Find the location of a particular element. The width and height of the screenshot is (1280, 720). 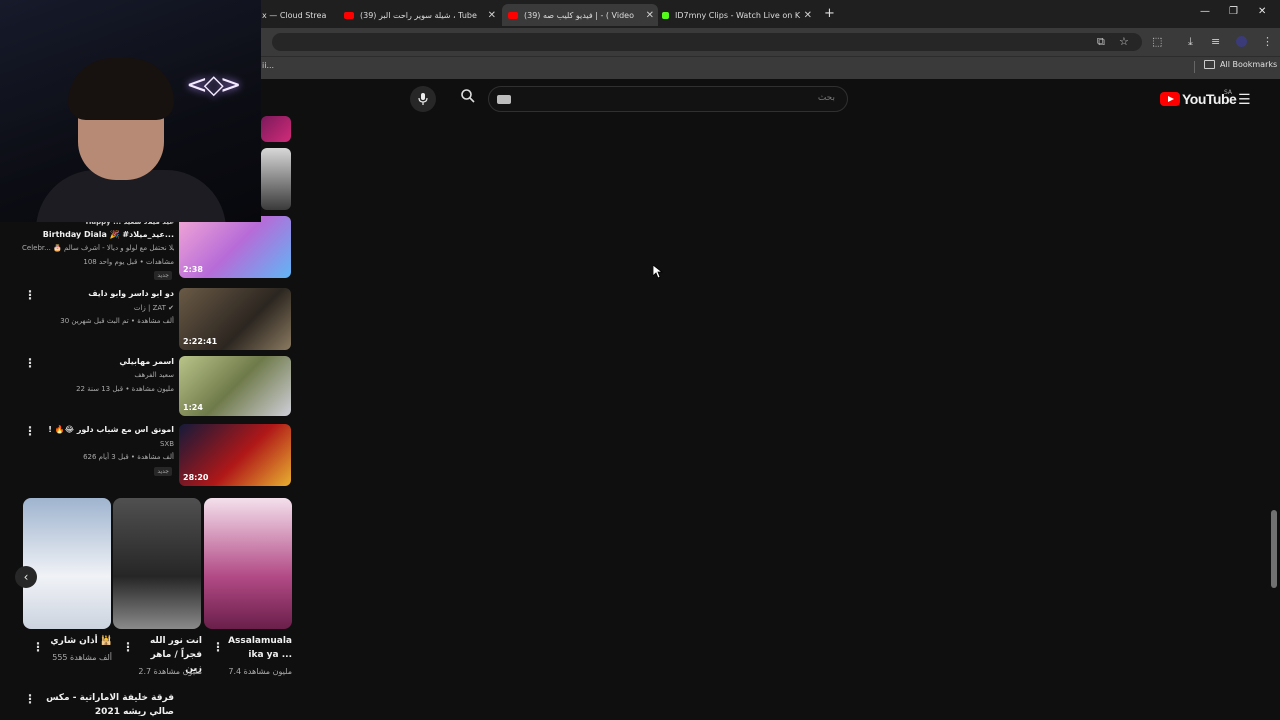

media-control-icon: ≡ is located at coordinates (1215, 41).